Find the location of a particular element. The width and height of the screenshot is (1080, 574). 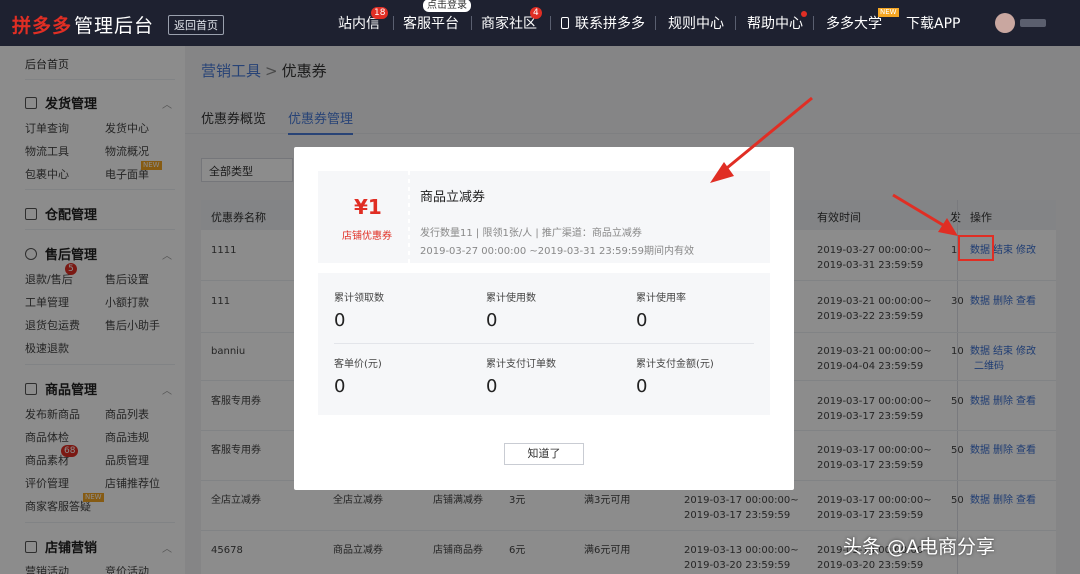

phone-icon is located at coordinates (565, 23).